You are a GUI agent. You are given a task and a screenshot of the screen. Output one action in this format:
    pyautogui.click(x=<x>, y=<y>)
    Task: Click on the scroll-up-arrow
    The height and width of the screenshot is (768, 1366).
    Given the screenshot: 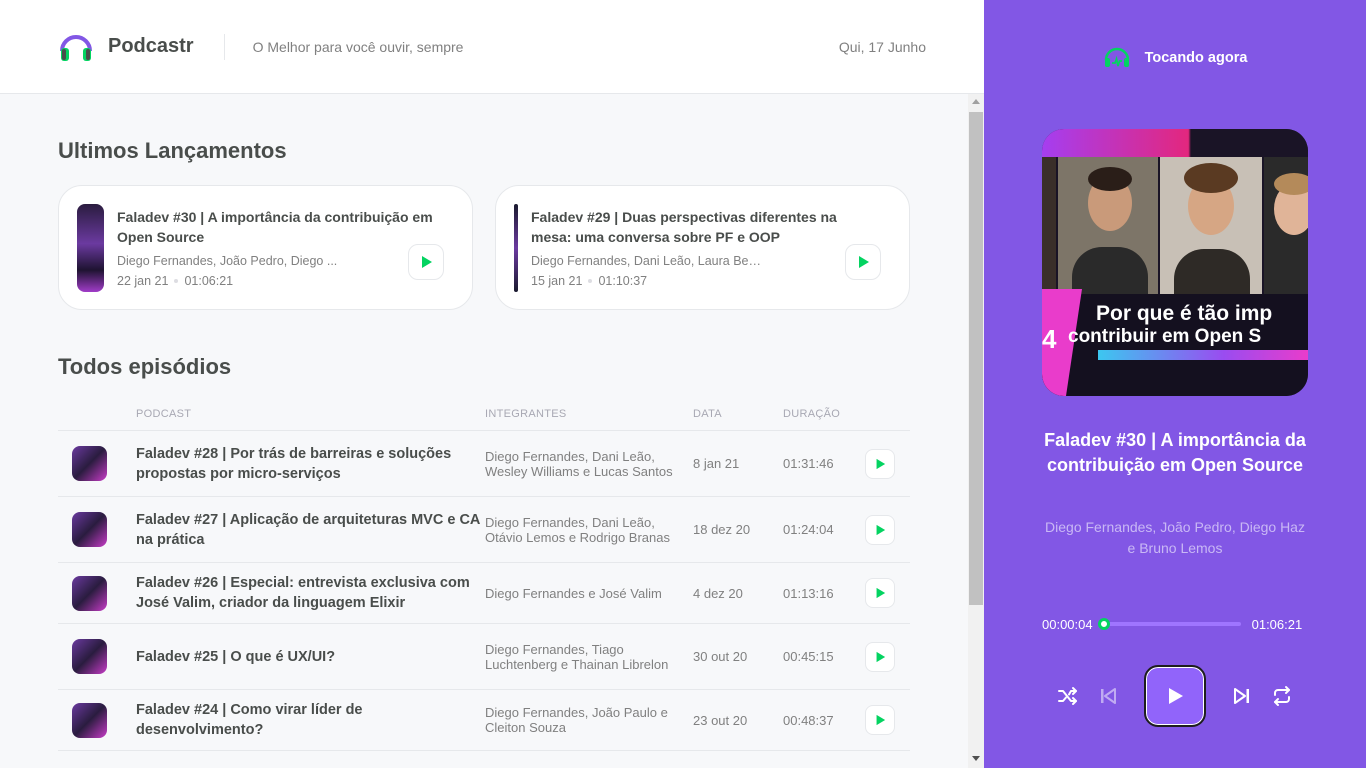 What is the action you would take?
    pyautogui.click(x=976, y=101)
    